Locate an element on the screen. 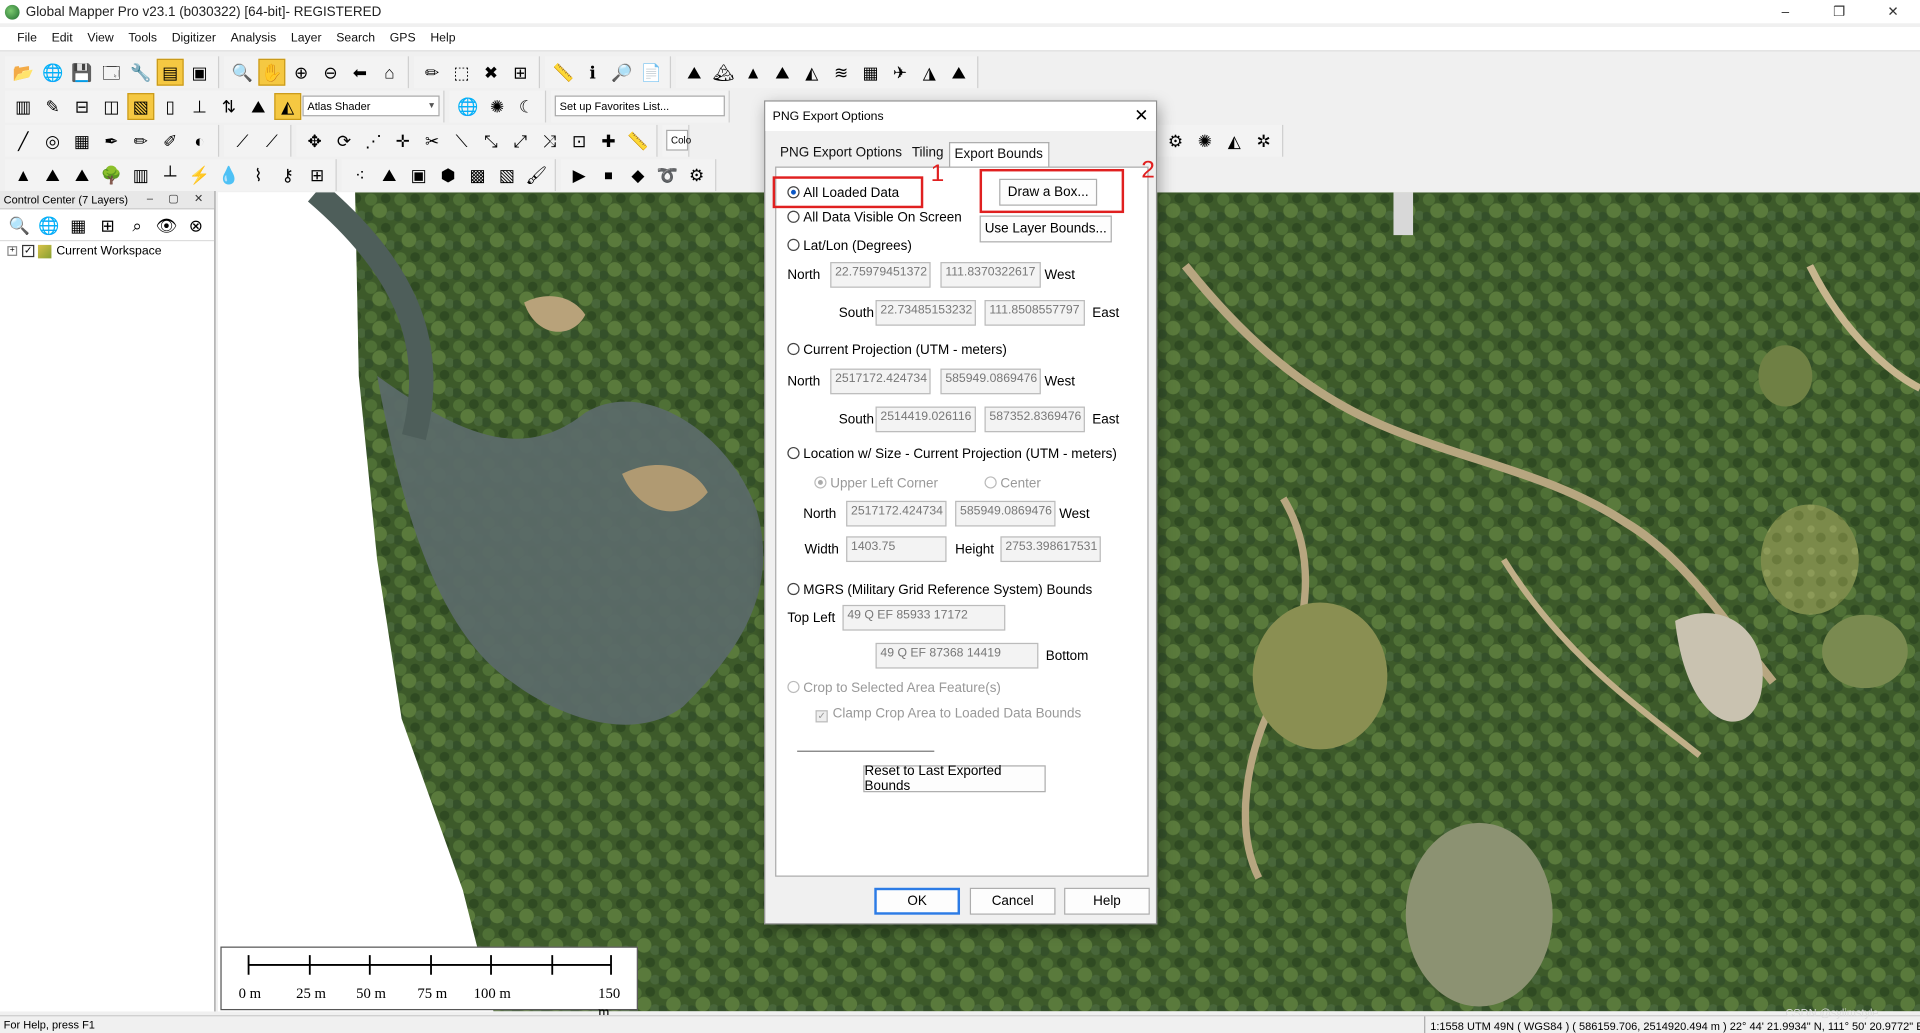 The image size is (1920, 1033). dialog-close-icon: ✕ is located at coordinates (1141, 115).